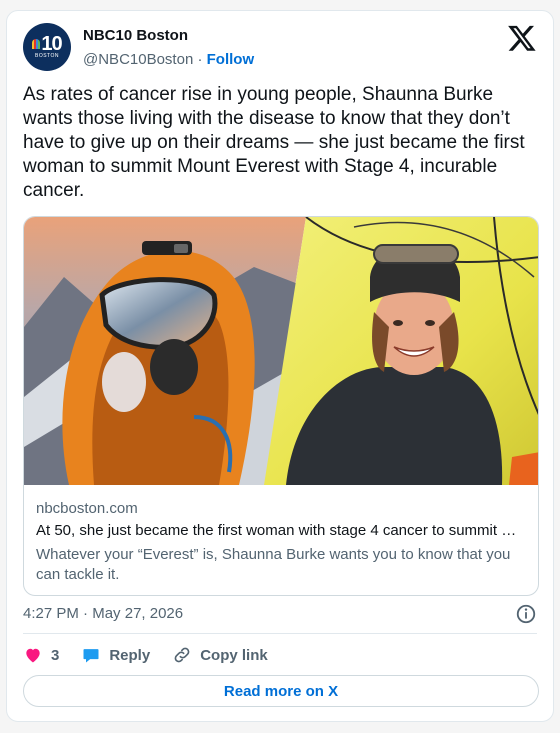 The image size is (560, 733). Describe the element at coordinates (526, 614) in the screenshot. I see `info-icon` at that location.